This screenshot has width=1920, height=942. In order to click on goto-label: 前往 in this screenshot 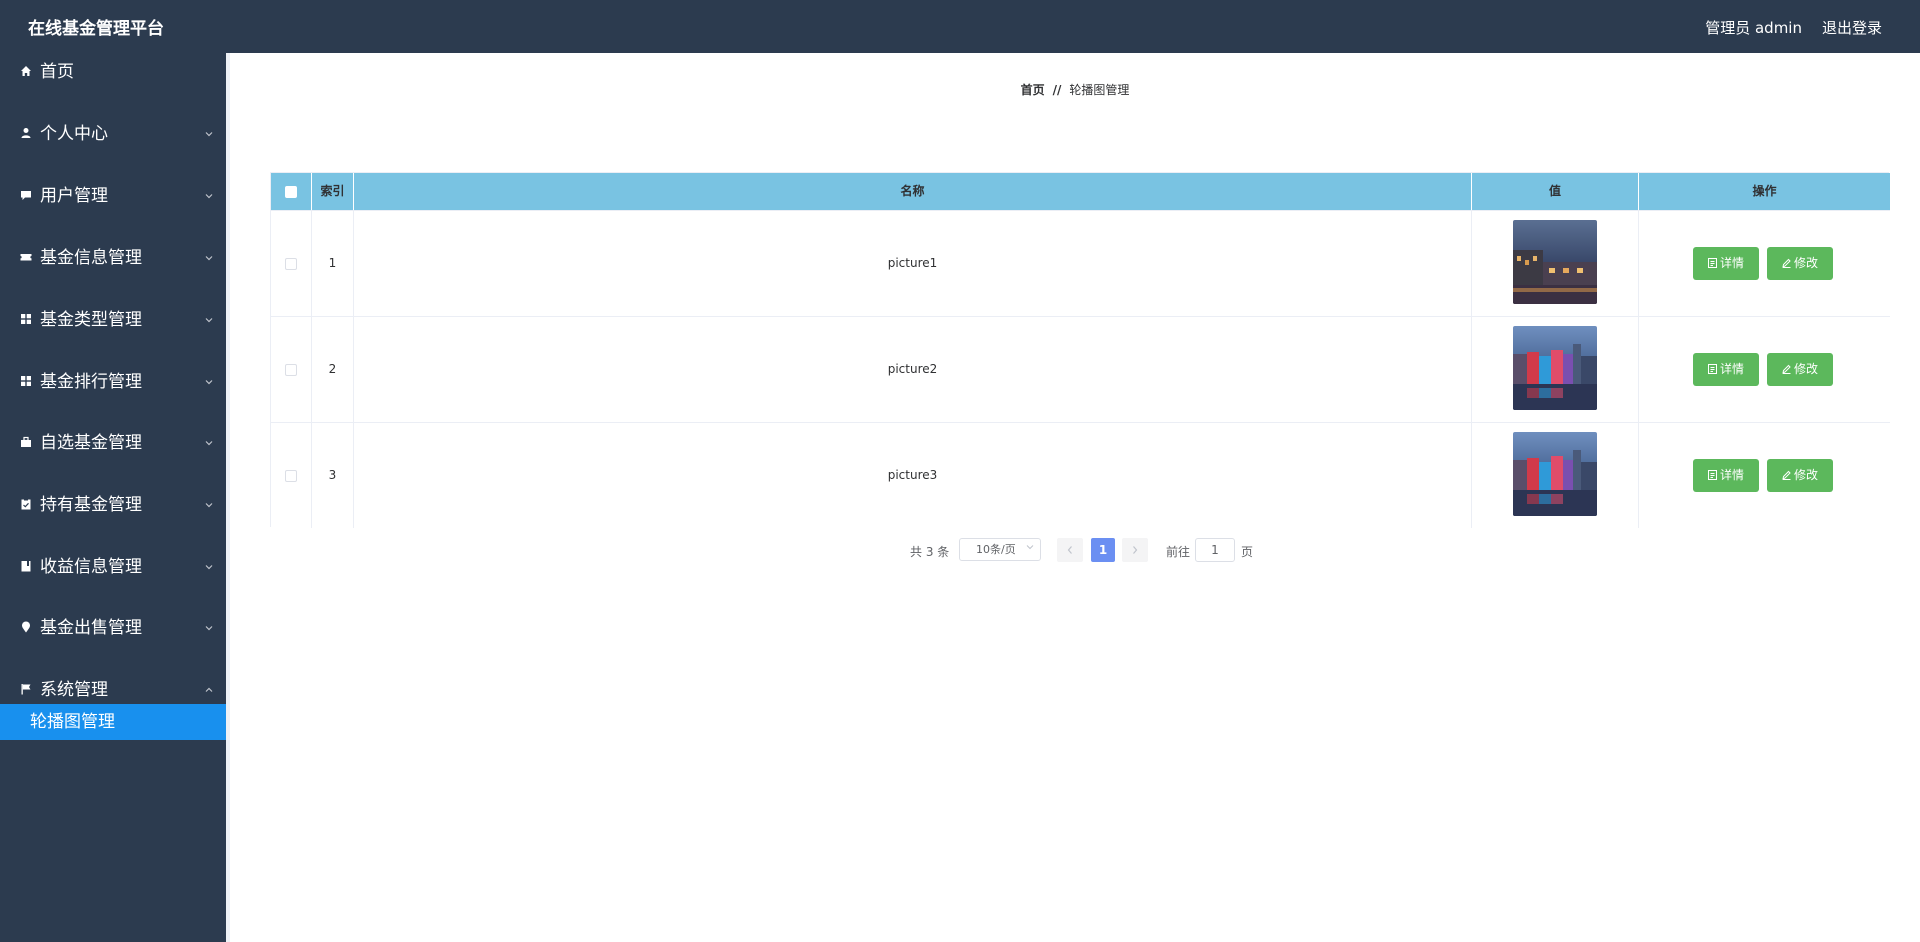, I will do `click(1178, 552)`.